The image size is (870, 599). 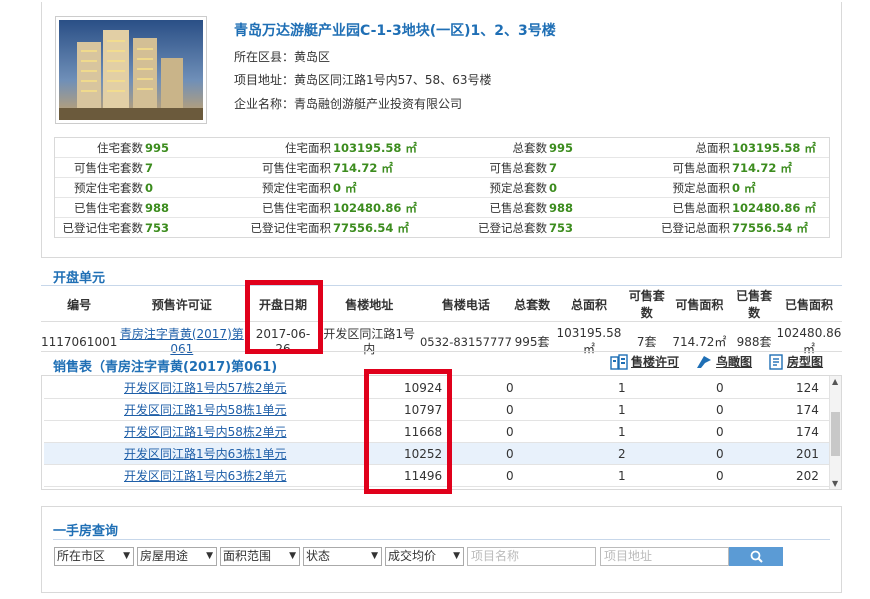 What do you see at coordinates (664, 556) in the screenshot?
I see `project-address-input: 项目地址` at bounding box center [664, 556].